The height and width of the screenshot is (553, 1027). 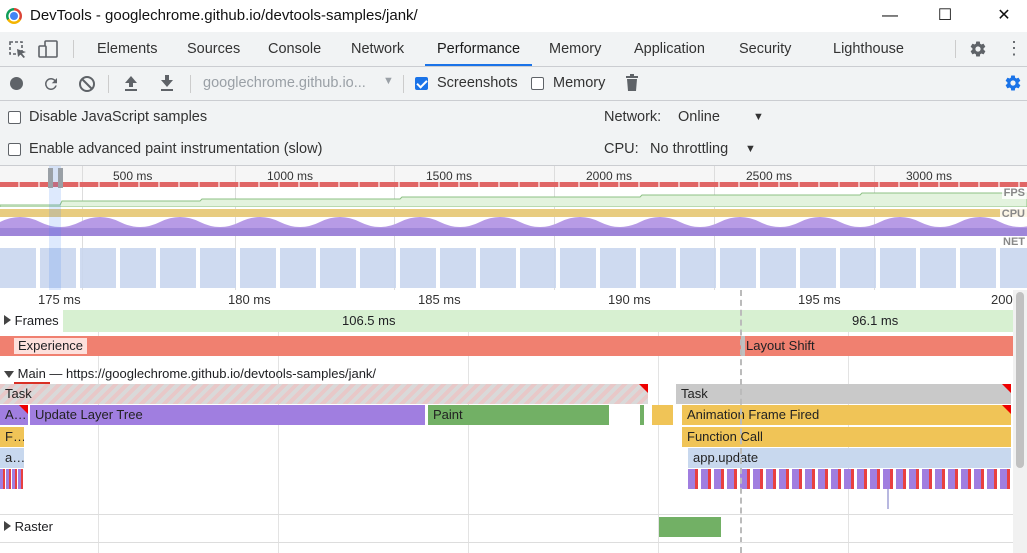 I want to click on flame-tick-label: 175 ms, so click(x=59, y=299).